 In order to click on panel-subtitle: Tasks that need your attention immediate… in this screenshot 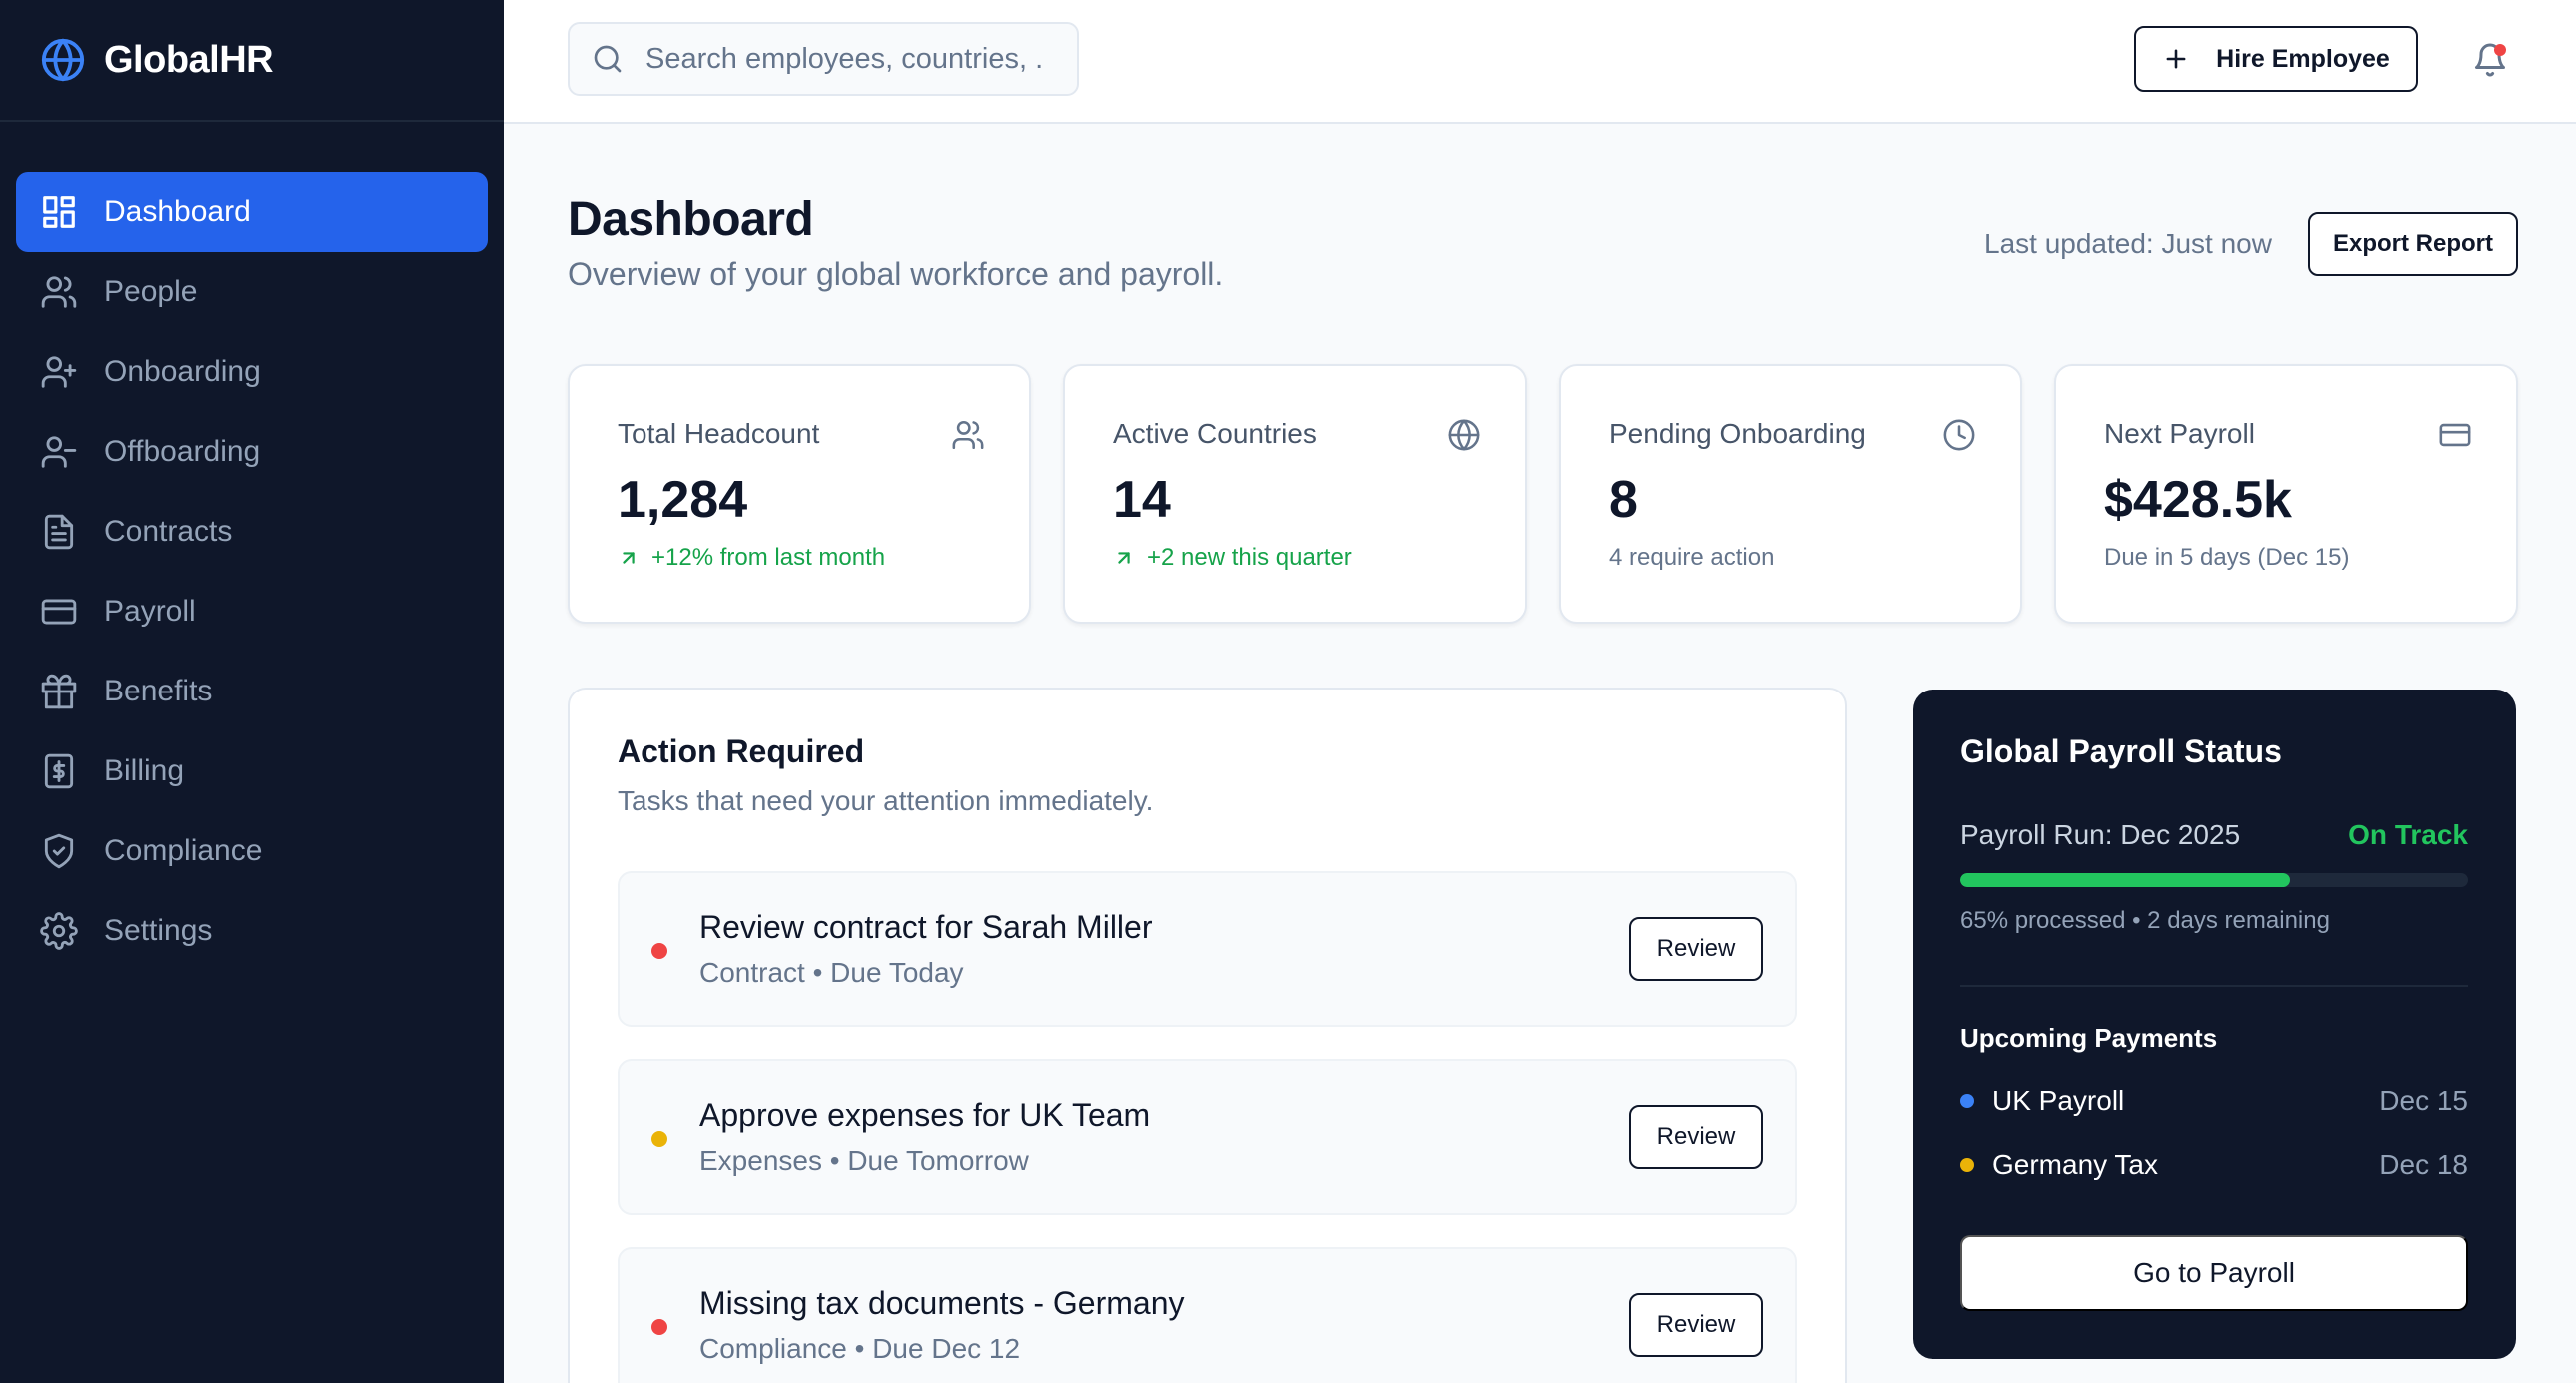, I will do `click(886, 800)`.